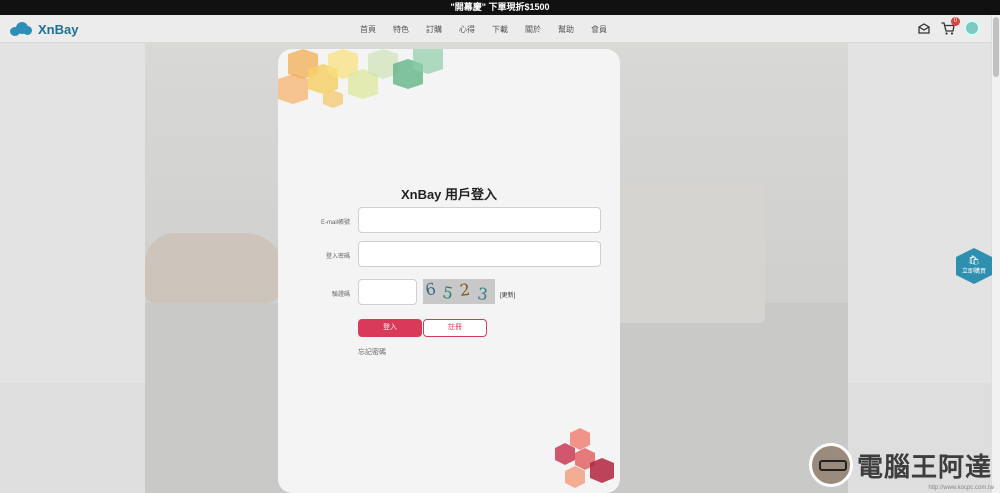  Describe the element at coordinates (507, 294) in the screenshot. I see `captcha-refresh-link: [更新]` at that location.